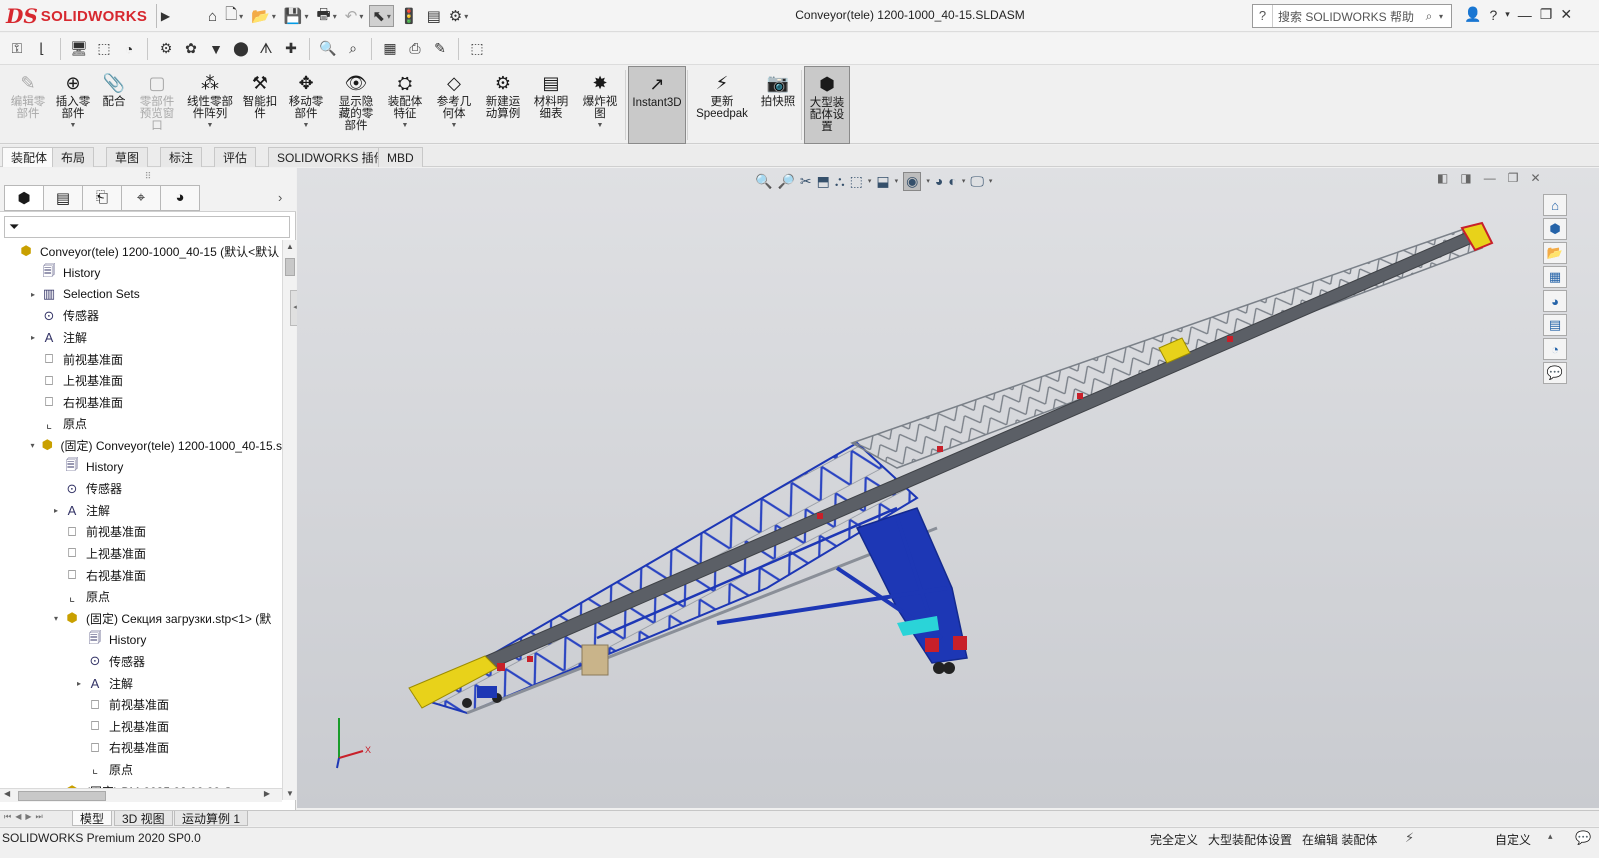 The image size is (1599, 858). Describe the element at coordinates (1546, 14) in the screenshot. I see `restore-button: ❐` at that location.